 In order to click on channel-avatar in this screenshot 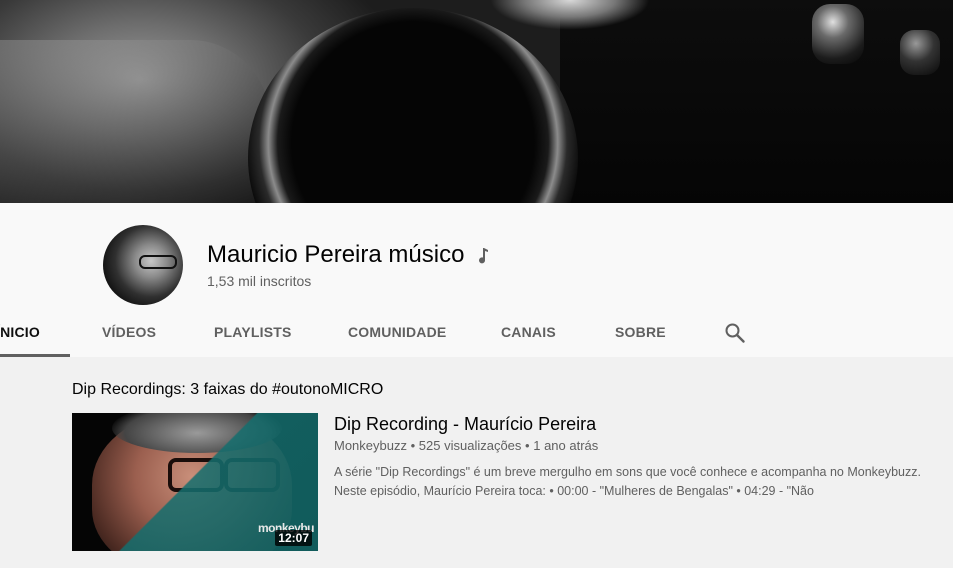, I will do `click(143, 265)`.